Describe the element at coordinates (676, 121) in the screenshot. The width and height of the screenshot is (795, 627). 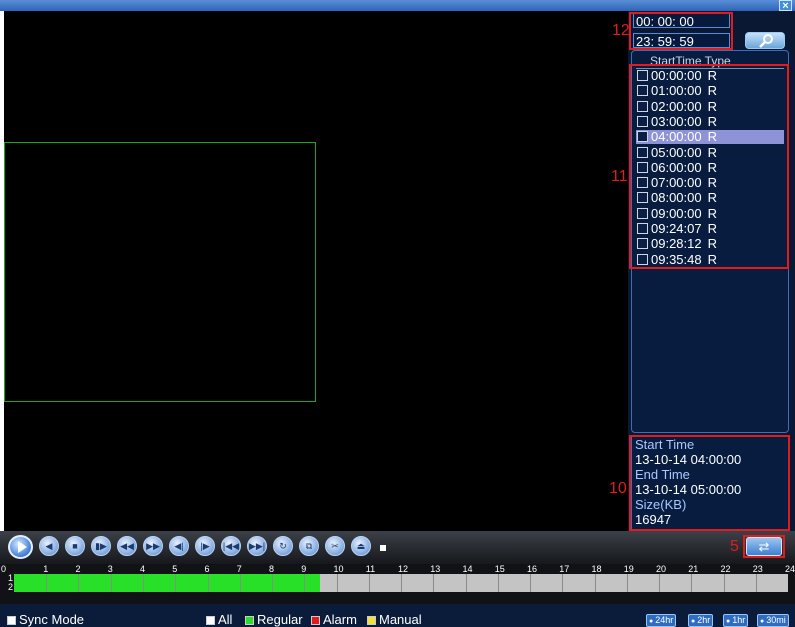
I see `file-start-time: 03:00:00` at that location.